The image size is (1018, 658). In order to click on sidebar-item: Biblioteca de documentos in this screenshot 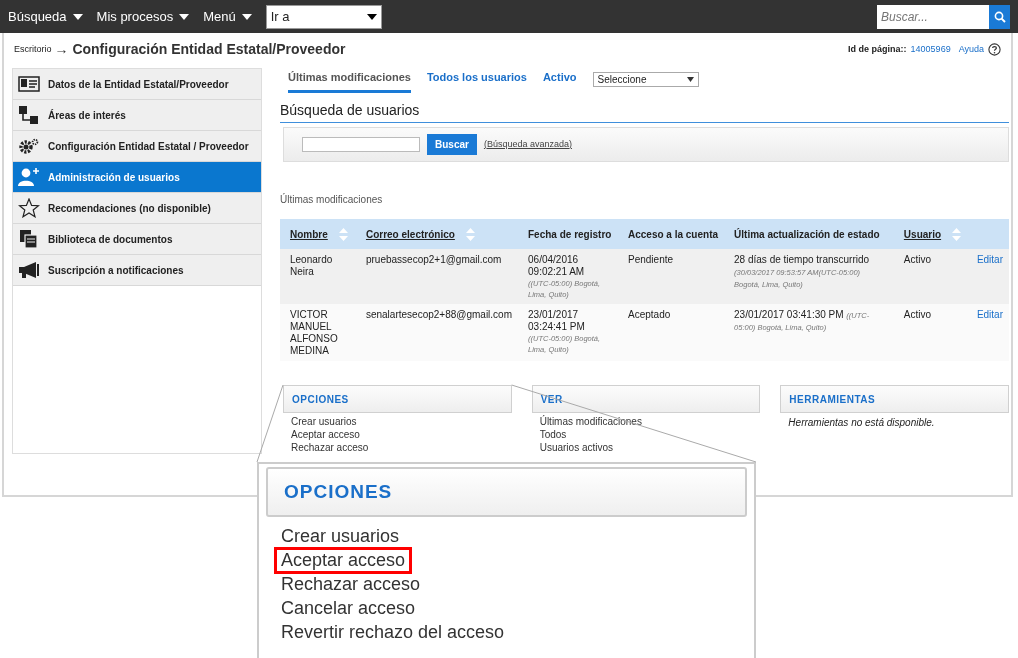, I will do `click(137, 239)`.